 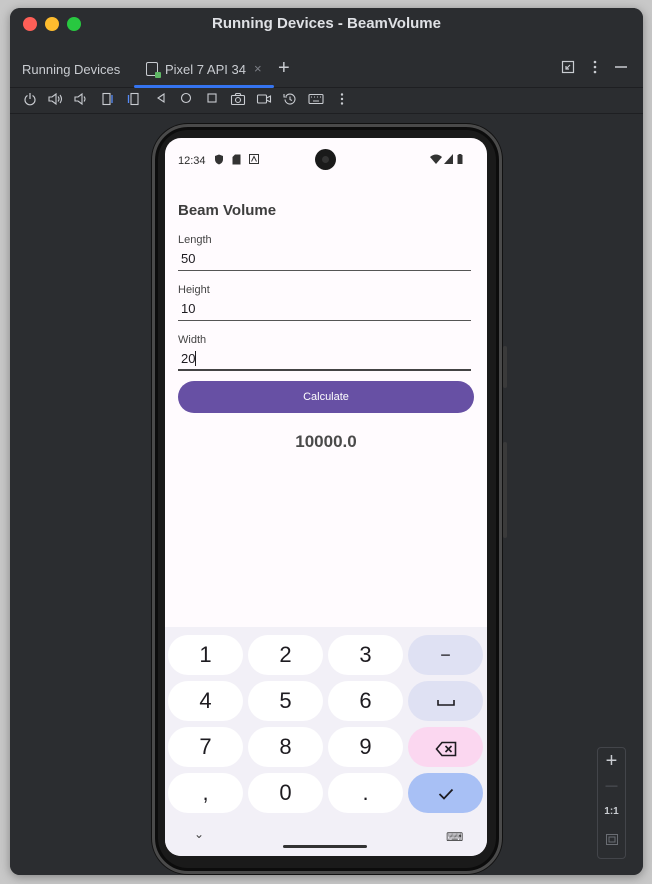 I want to click on tab-bar: Running Devices Pixel 7 API 34 × +, so click(x=326, y=64).